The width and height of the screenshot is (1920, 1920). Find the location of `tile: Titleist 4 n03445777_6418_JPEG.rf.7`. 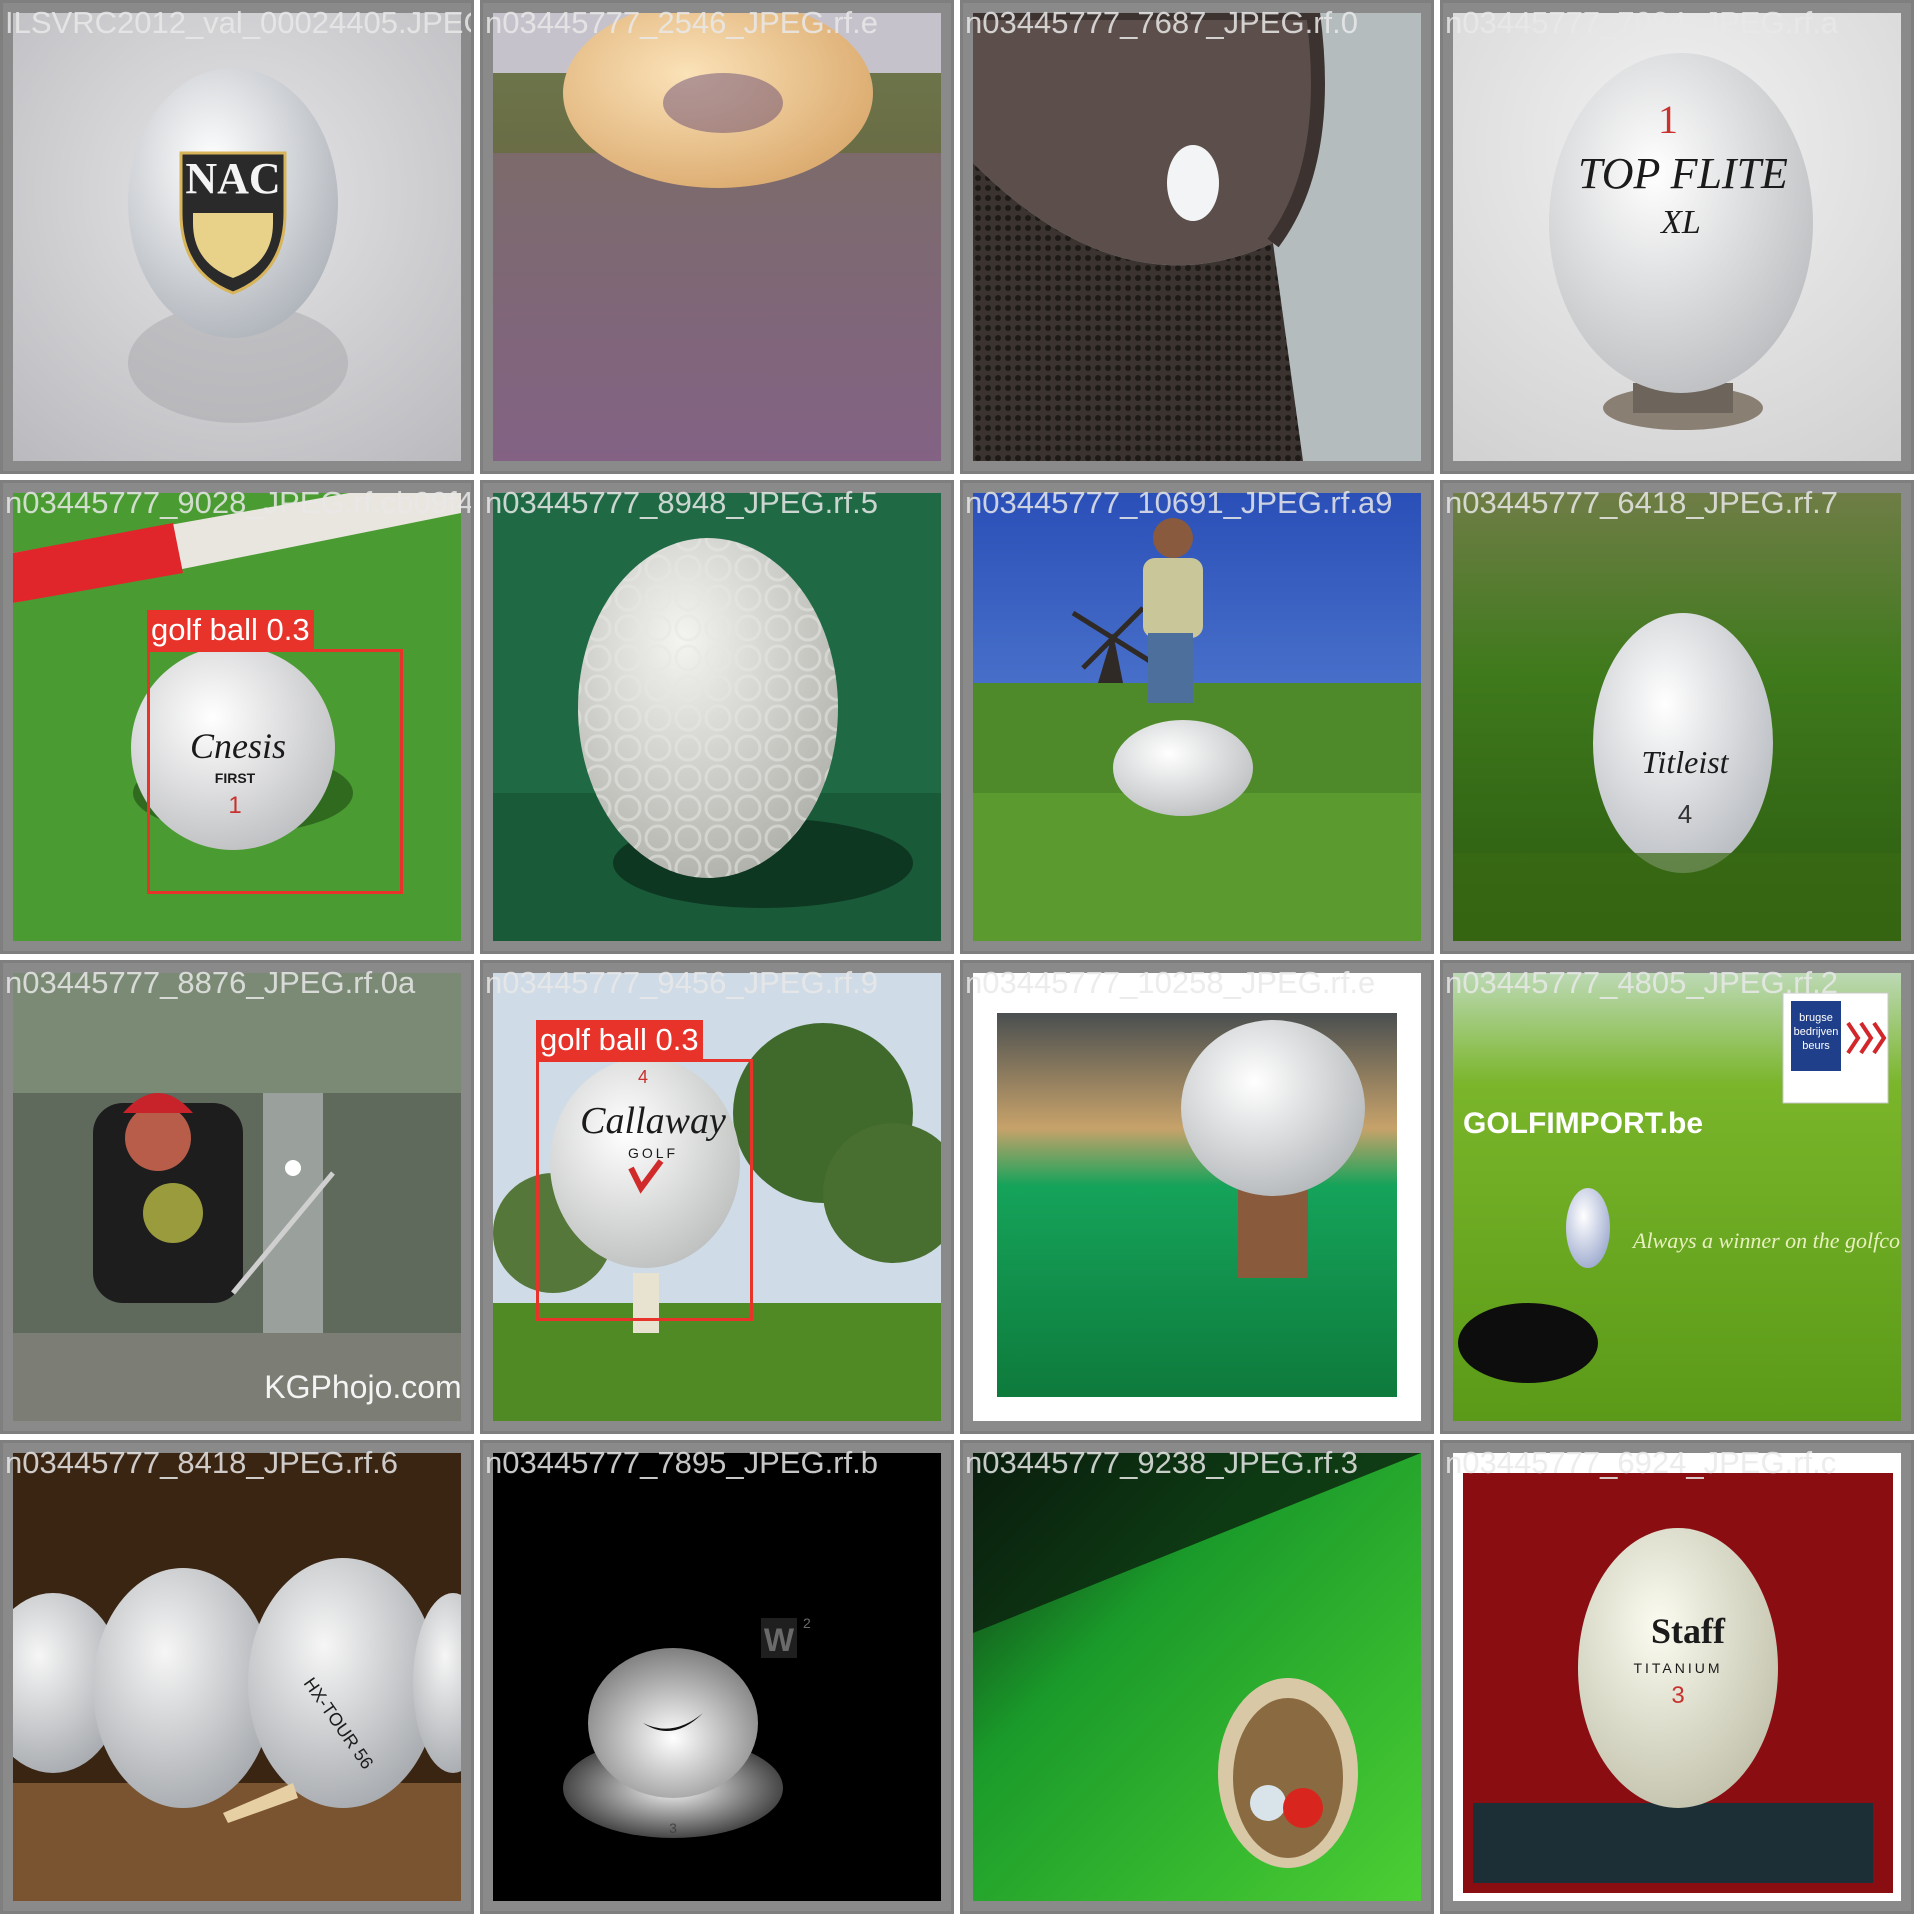

tile: Titleist 4 n03445777_6418_JPEG.rf.7 is located at coordinates (1677, 717).